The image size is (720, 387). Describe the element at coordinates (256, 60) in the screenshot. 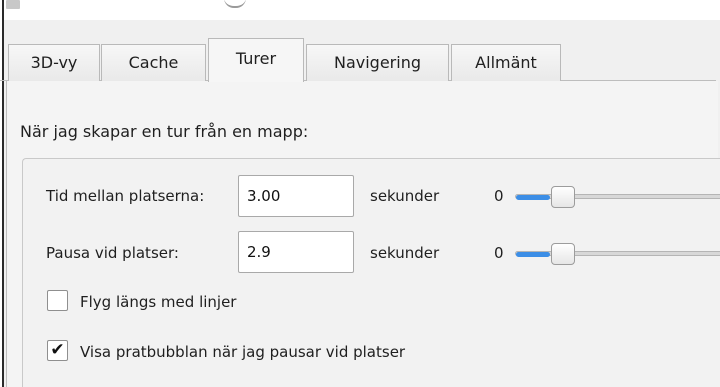

I see `tab-tours: Turer` at that location.